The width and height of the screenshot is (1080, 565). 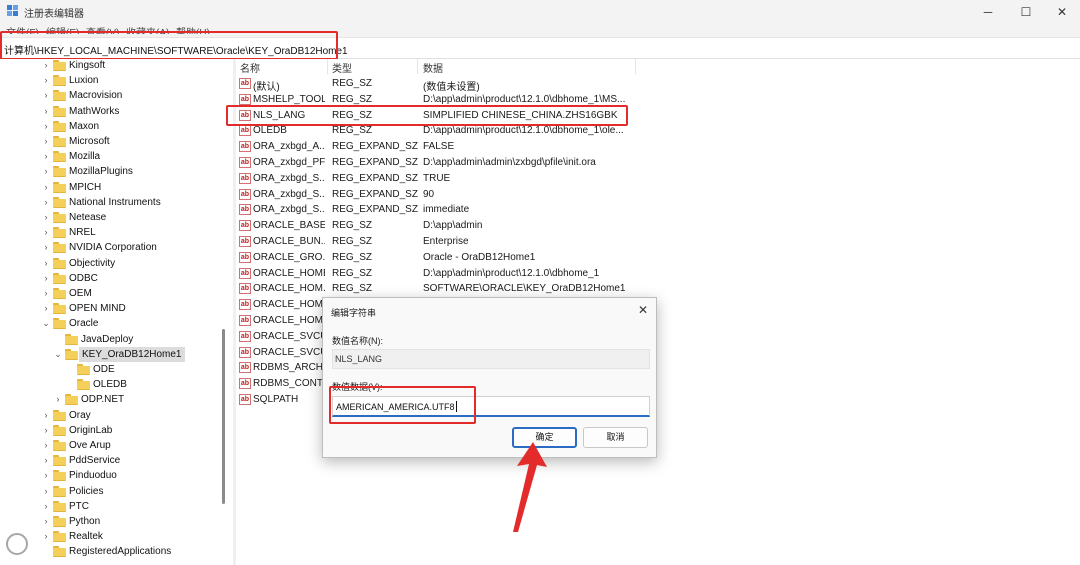 What do you see at coordinates (1026, 12) in the screenshot?
I see `maximize-button: ☐` at bounding box center [1026, 12].